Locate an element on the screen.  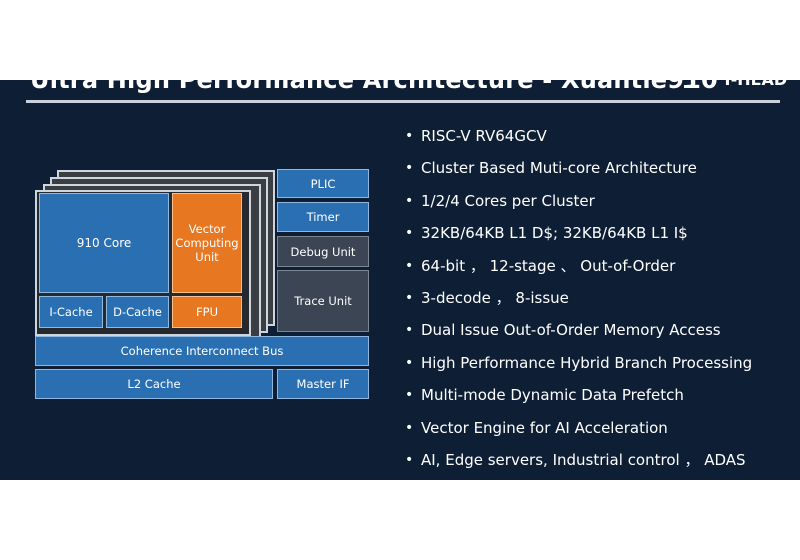
l2-cache-block: L2 Cache is located at coordinates (154, 384).